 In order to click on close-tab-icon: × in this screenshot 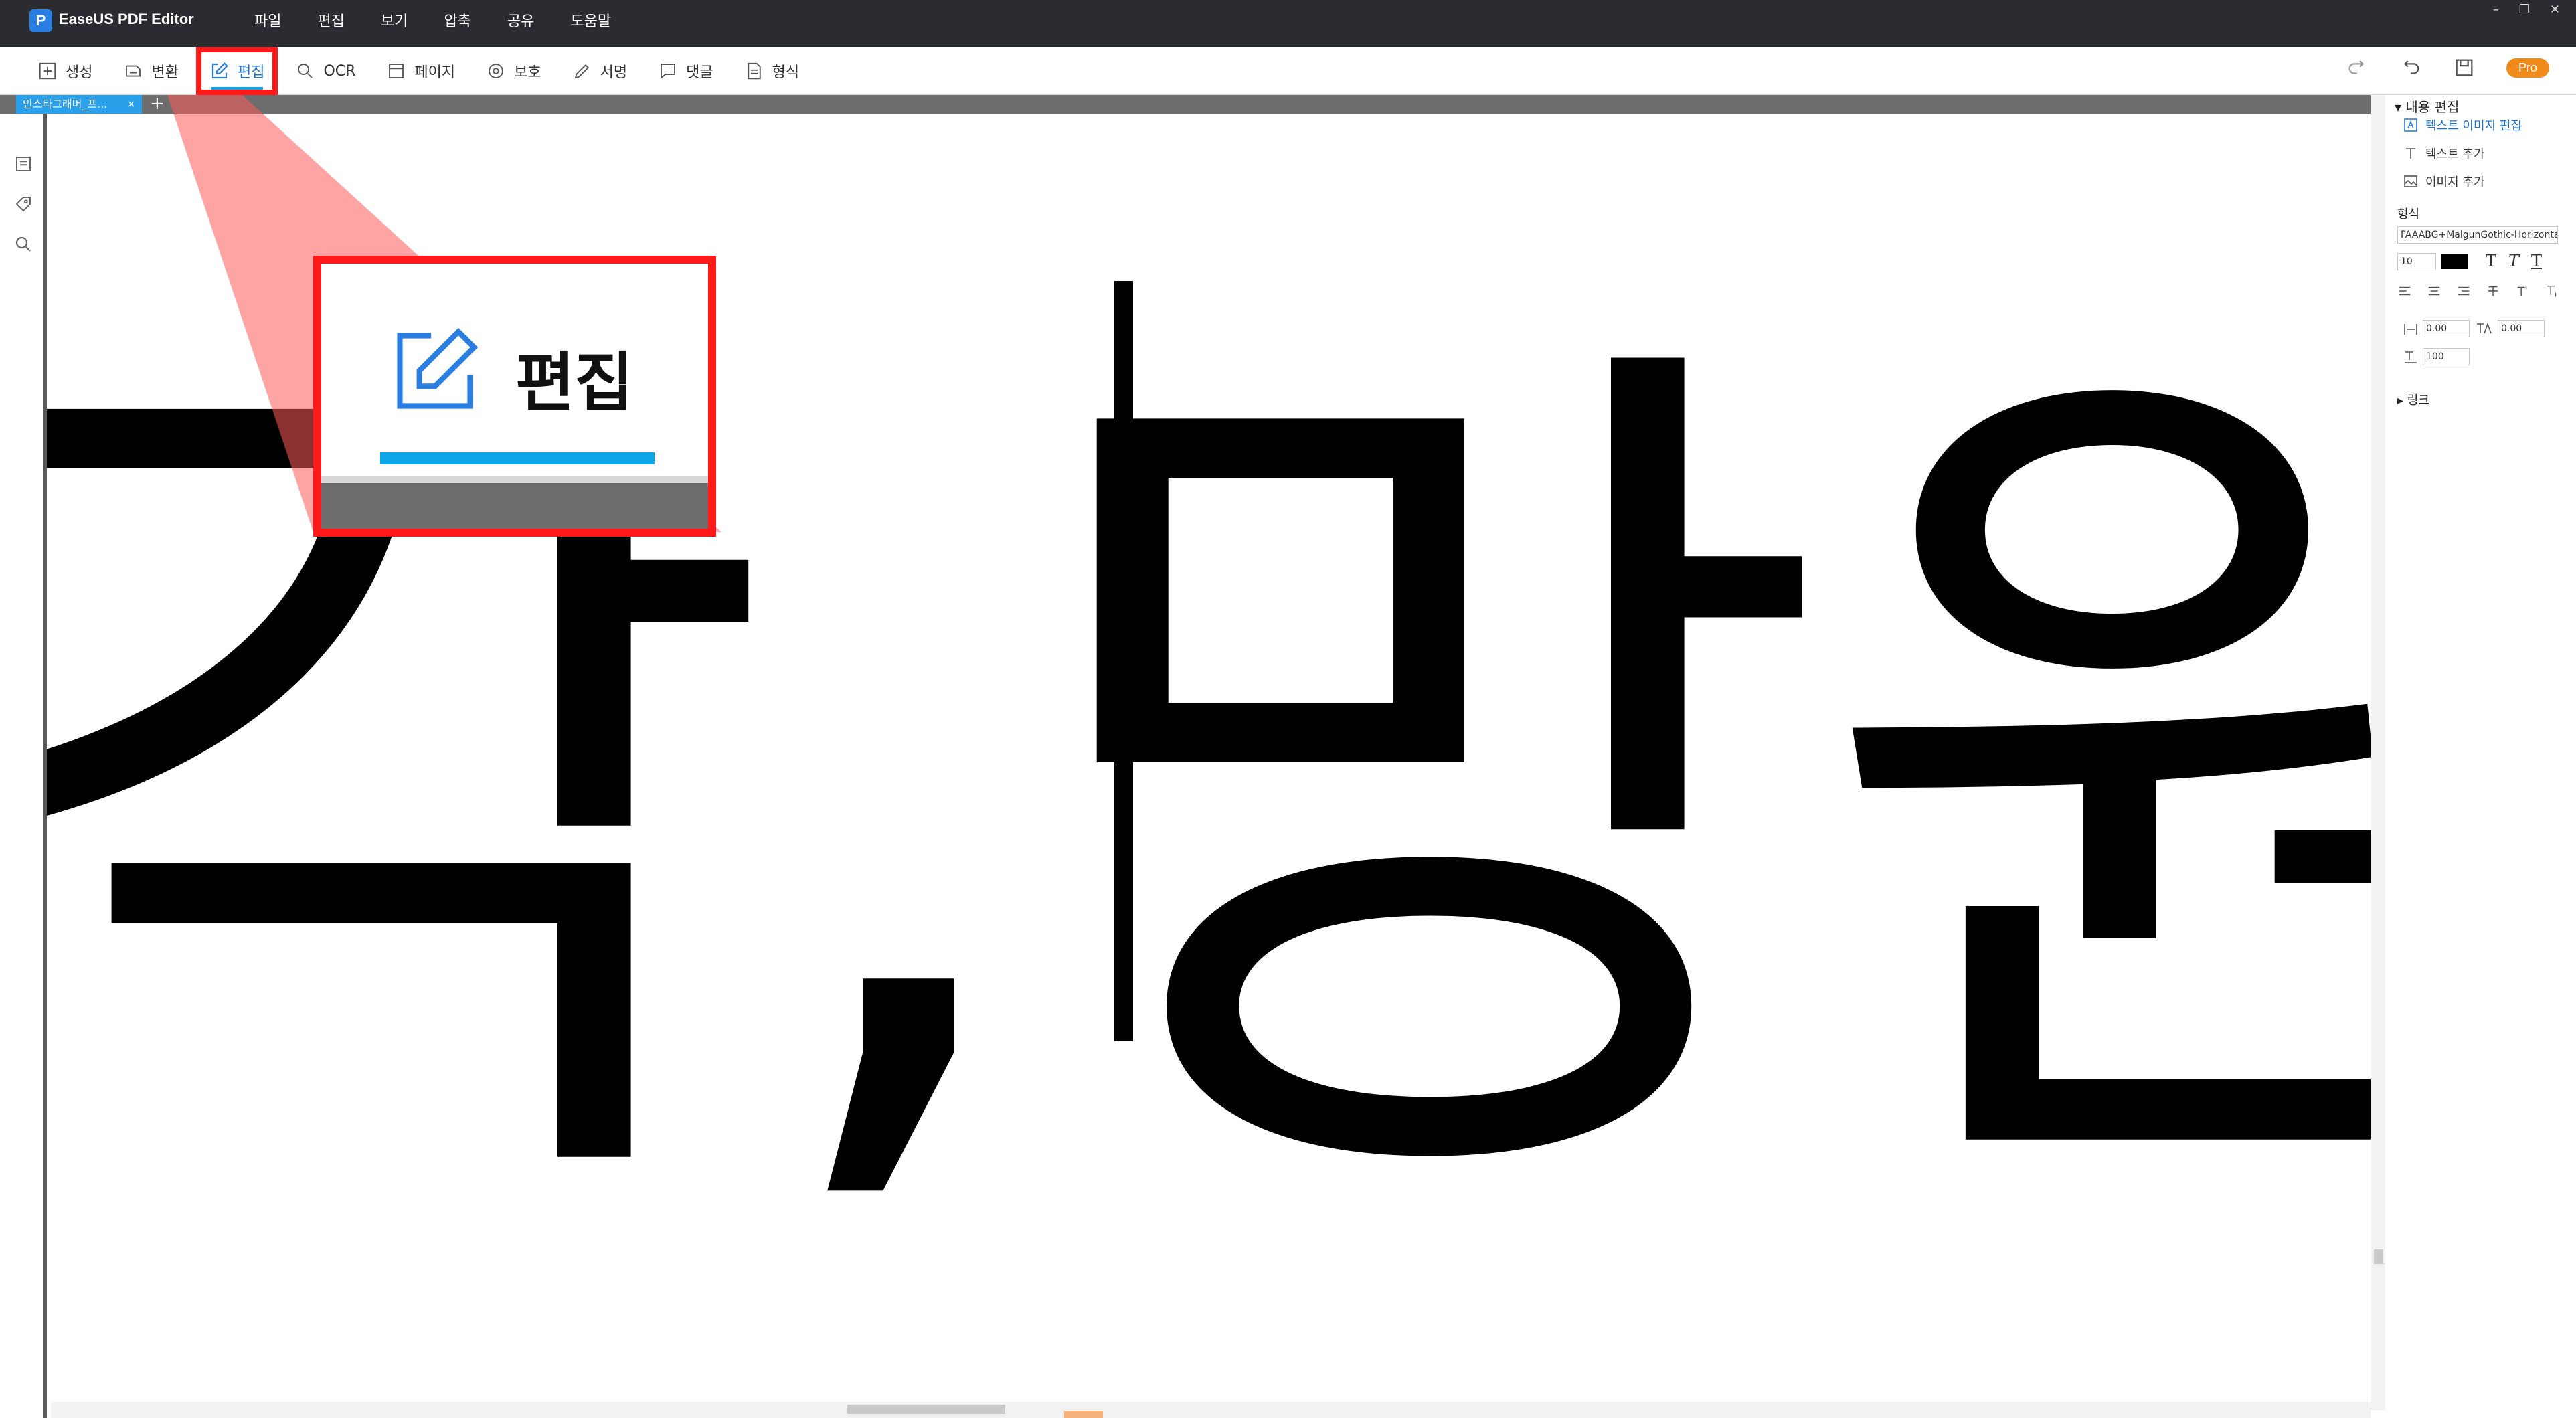, I will do `click(131, 104)`.